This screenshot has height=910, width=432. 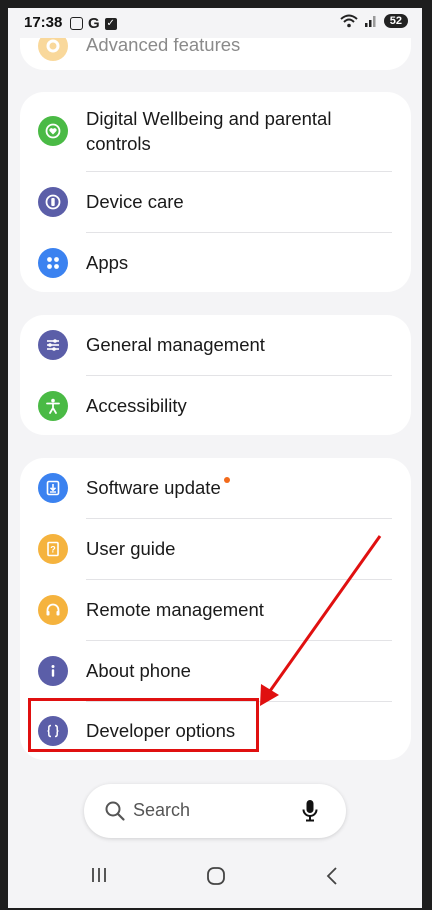 I want to click on navigation-bar, so click(x=215, y=880).